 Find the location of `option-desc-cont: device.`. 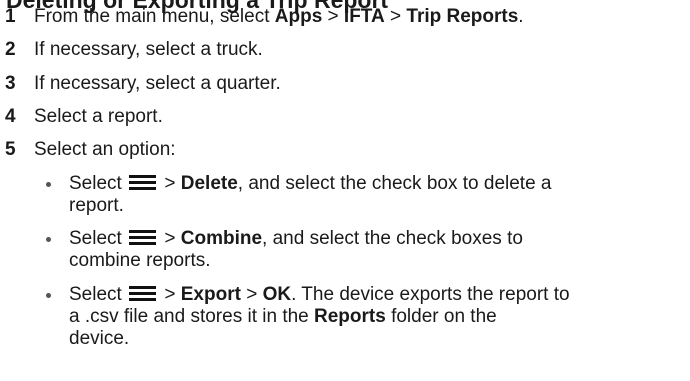

option-desc-cont: device. is located at coordinates (99, 338).